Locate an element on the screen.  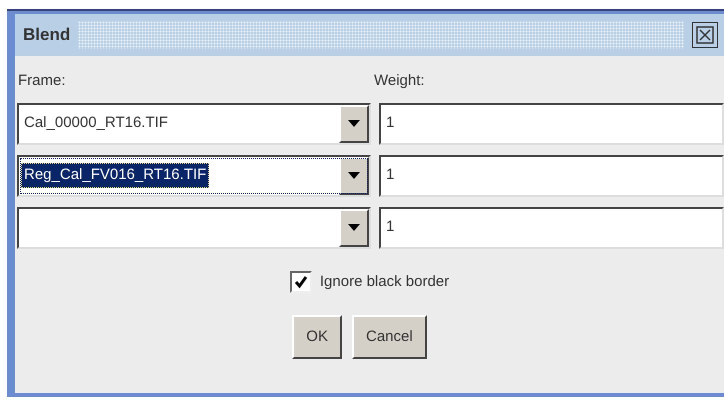
checkbox-label: Ignore black border is located at coordinates (385, 282).